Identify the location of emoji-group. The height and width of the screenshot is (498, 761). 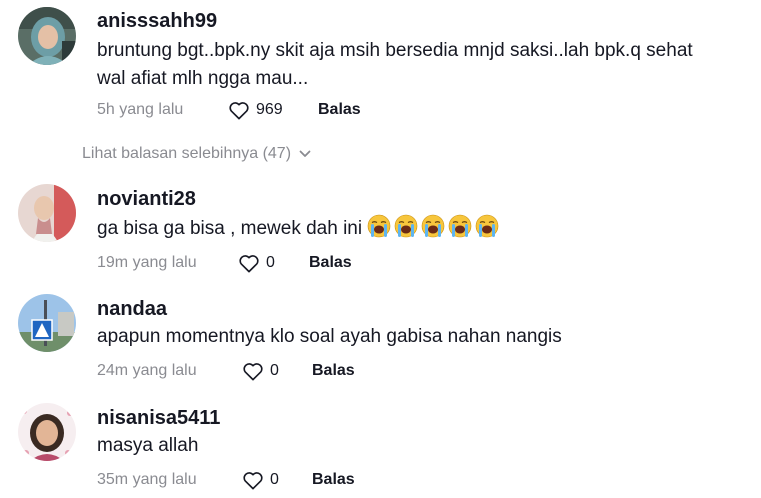
(433, 226).